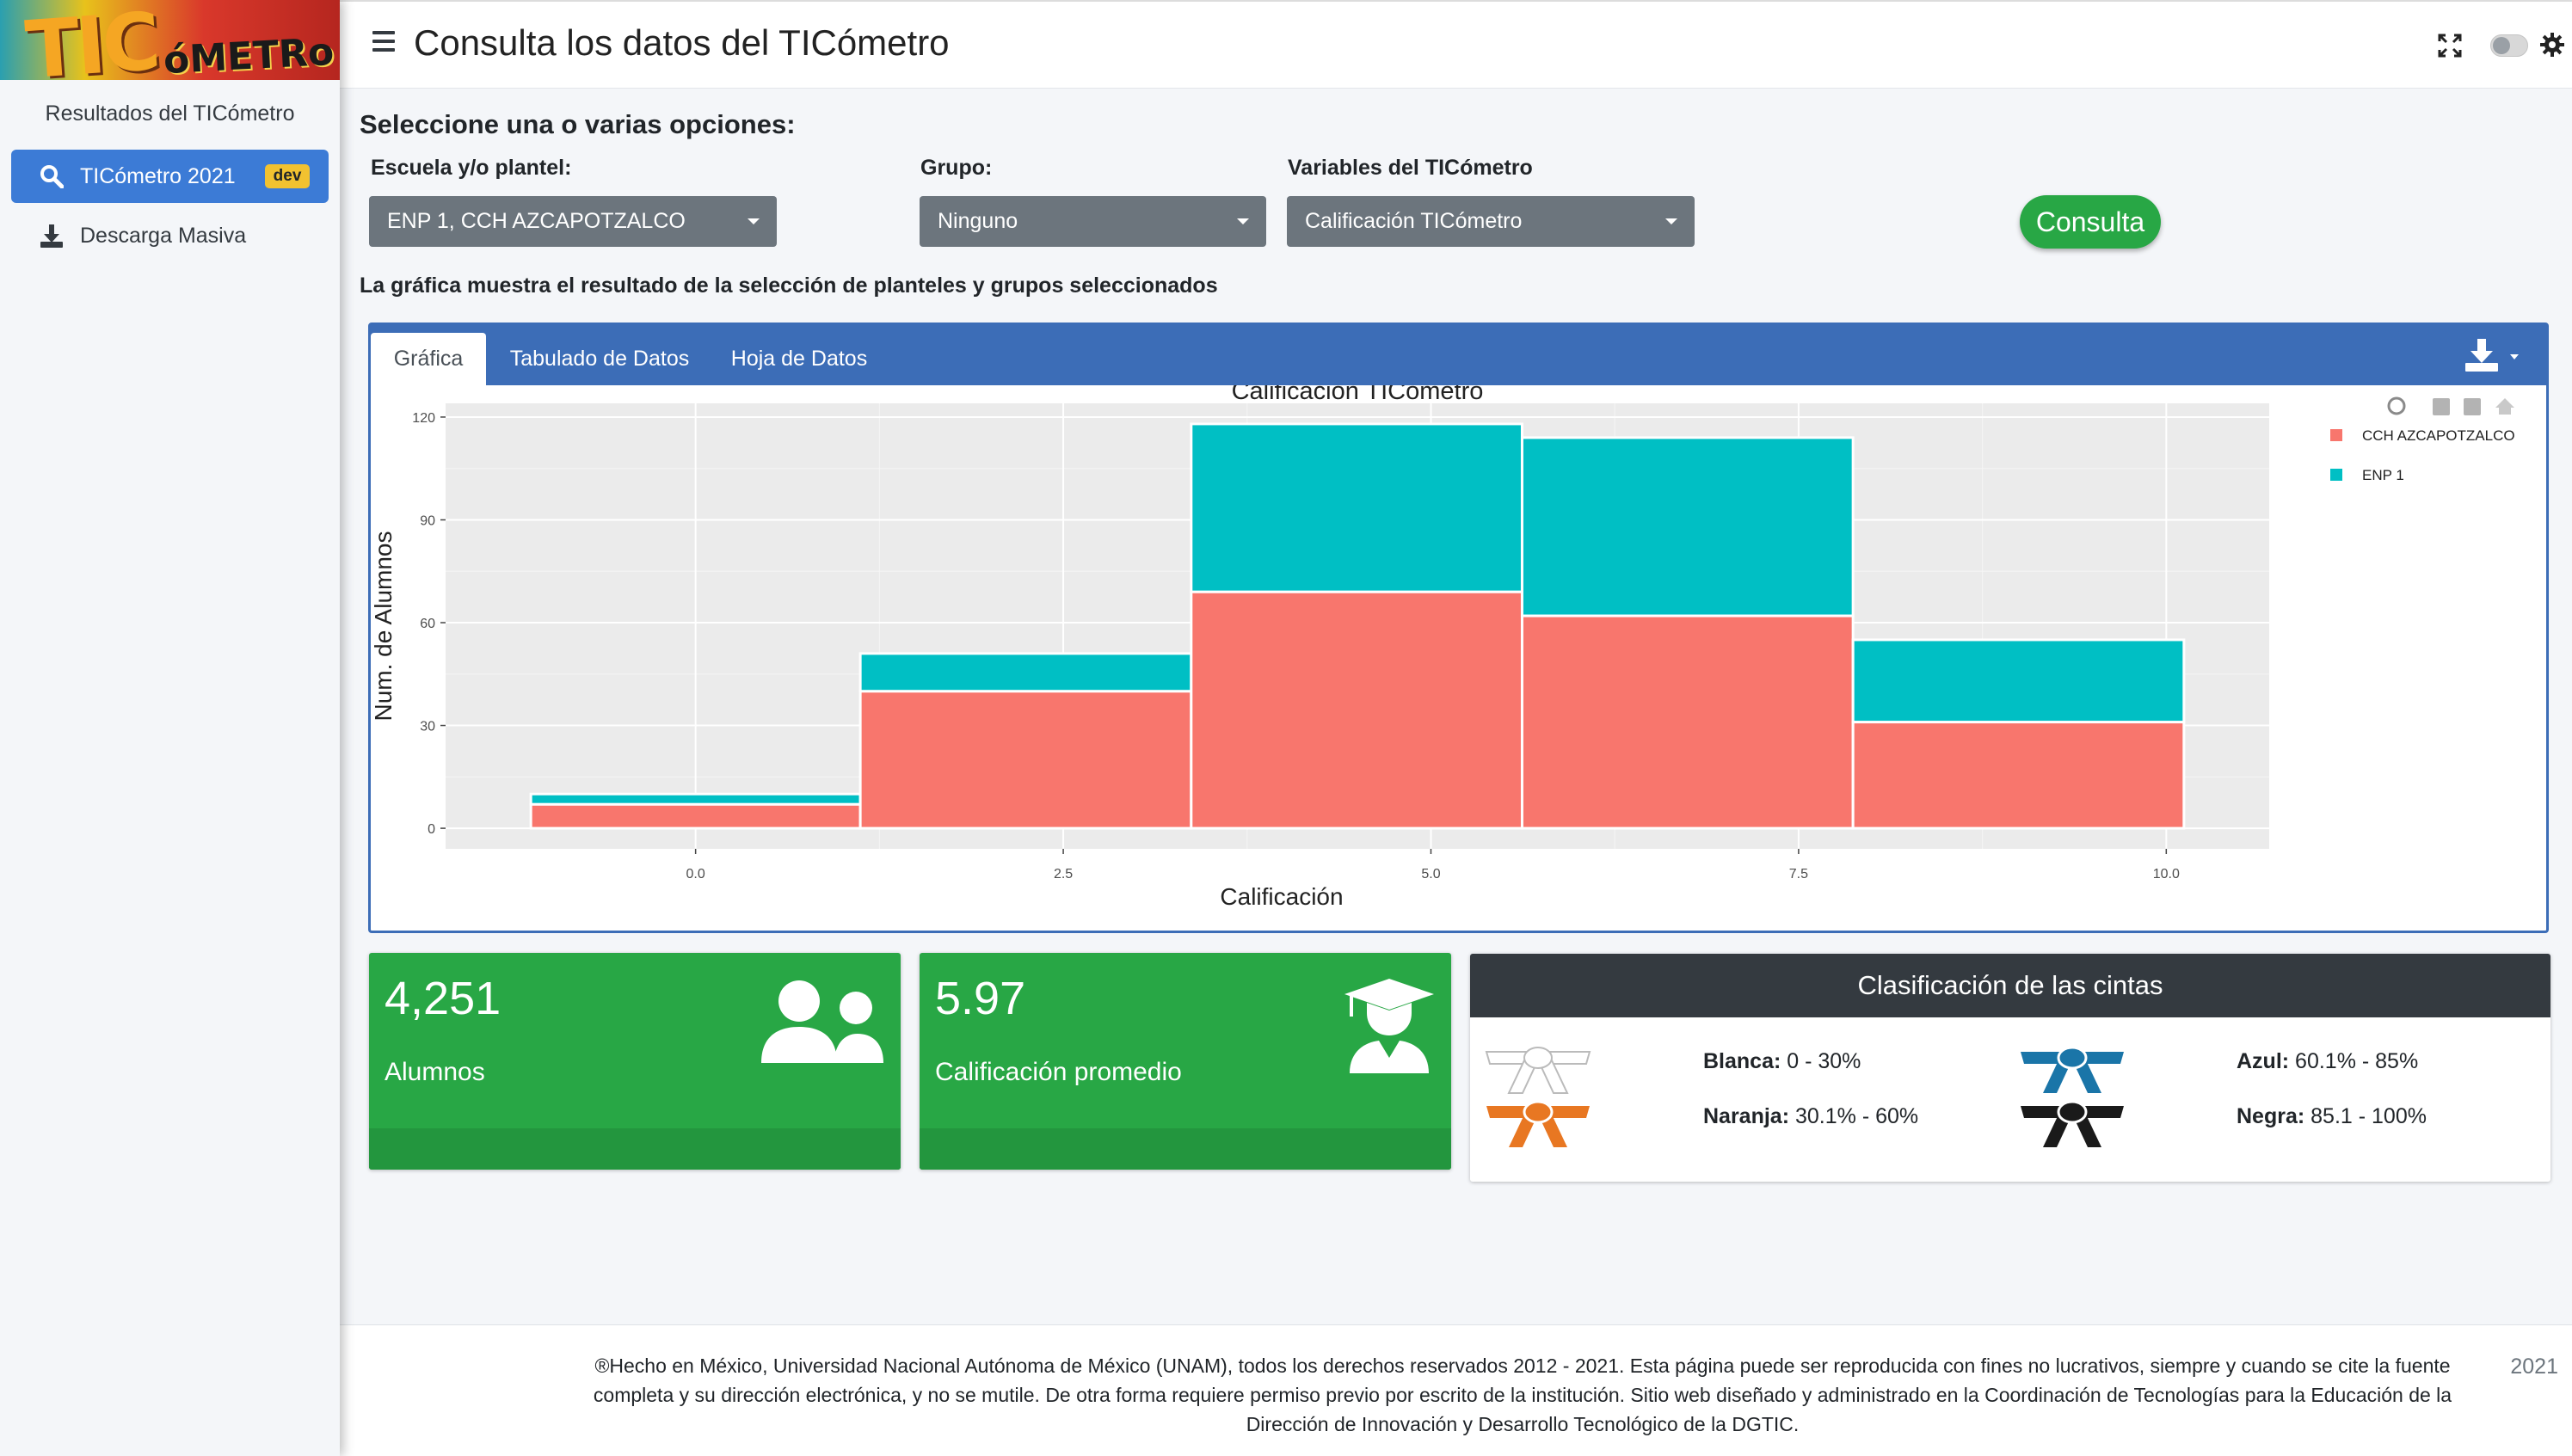 This screenshot has width=2572, height=1456. What do you see at coordinates (1854, 1116) in the screenshot?
I see `belt-range: 30.1% - 60%` at bounding box center [1854, 1116].